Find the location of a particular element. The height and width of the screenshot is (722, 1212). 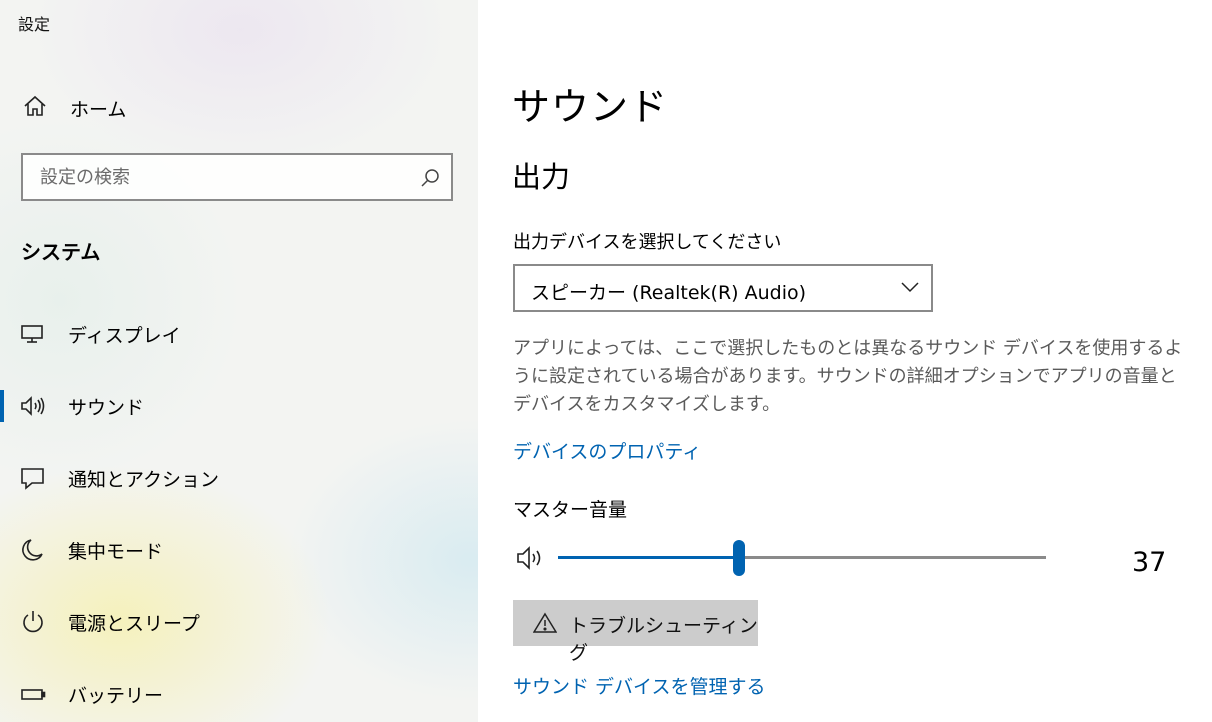

monitor-icon is located at coordinates (32, 334).